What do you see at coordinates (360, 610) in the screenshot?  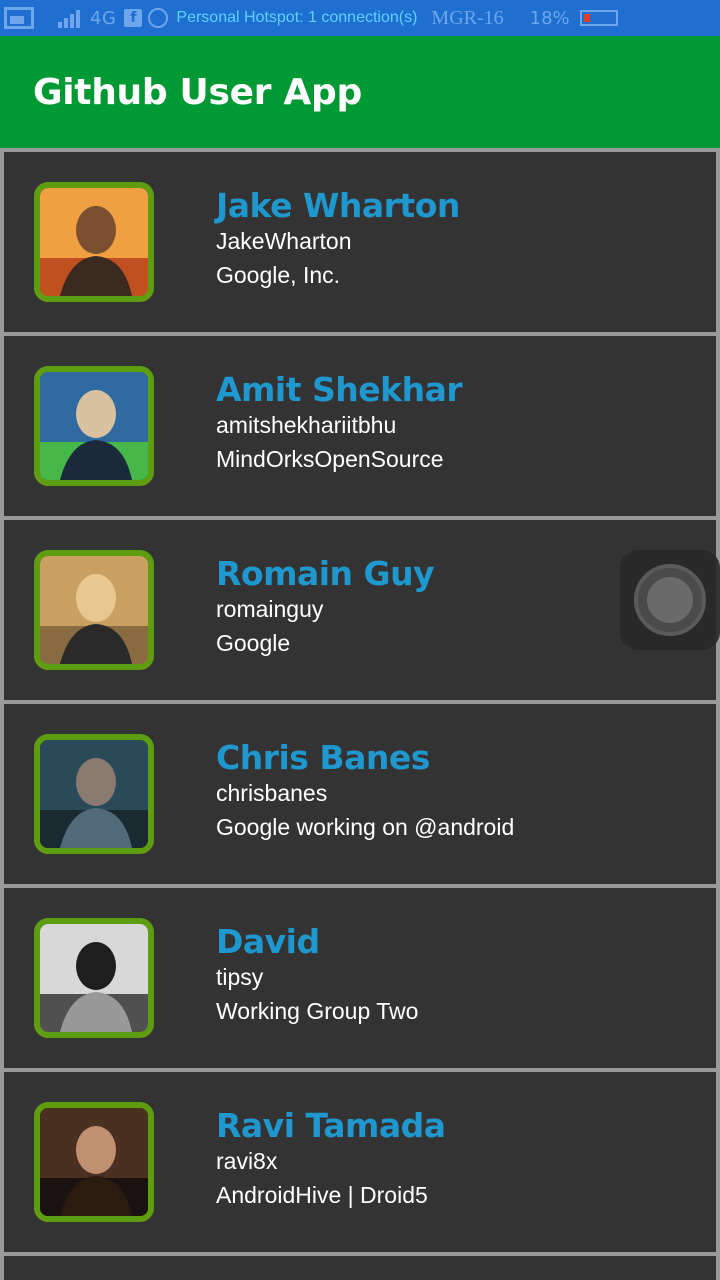 I see `list-item: Romain Guy romainguy Google` at bounding box center [360, 610].